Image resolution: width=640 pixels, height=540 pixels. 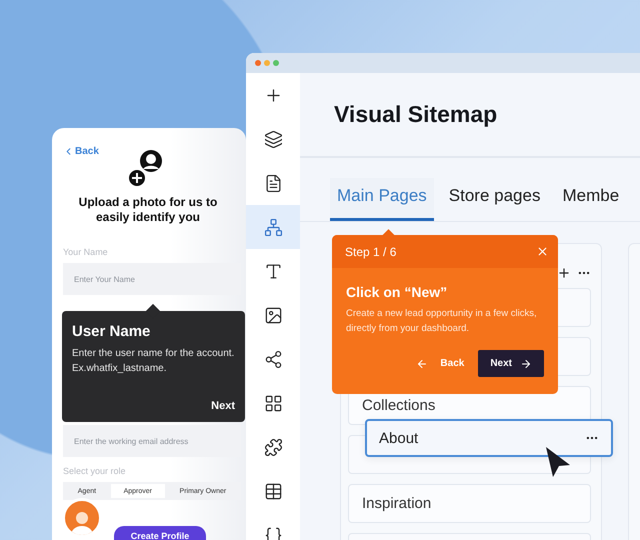 I want to click on tooltip-text: Enter the user name for the account. Ex.whatfix_lastname., so click(x=153, y=361).